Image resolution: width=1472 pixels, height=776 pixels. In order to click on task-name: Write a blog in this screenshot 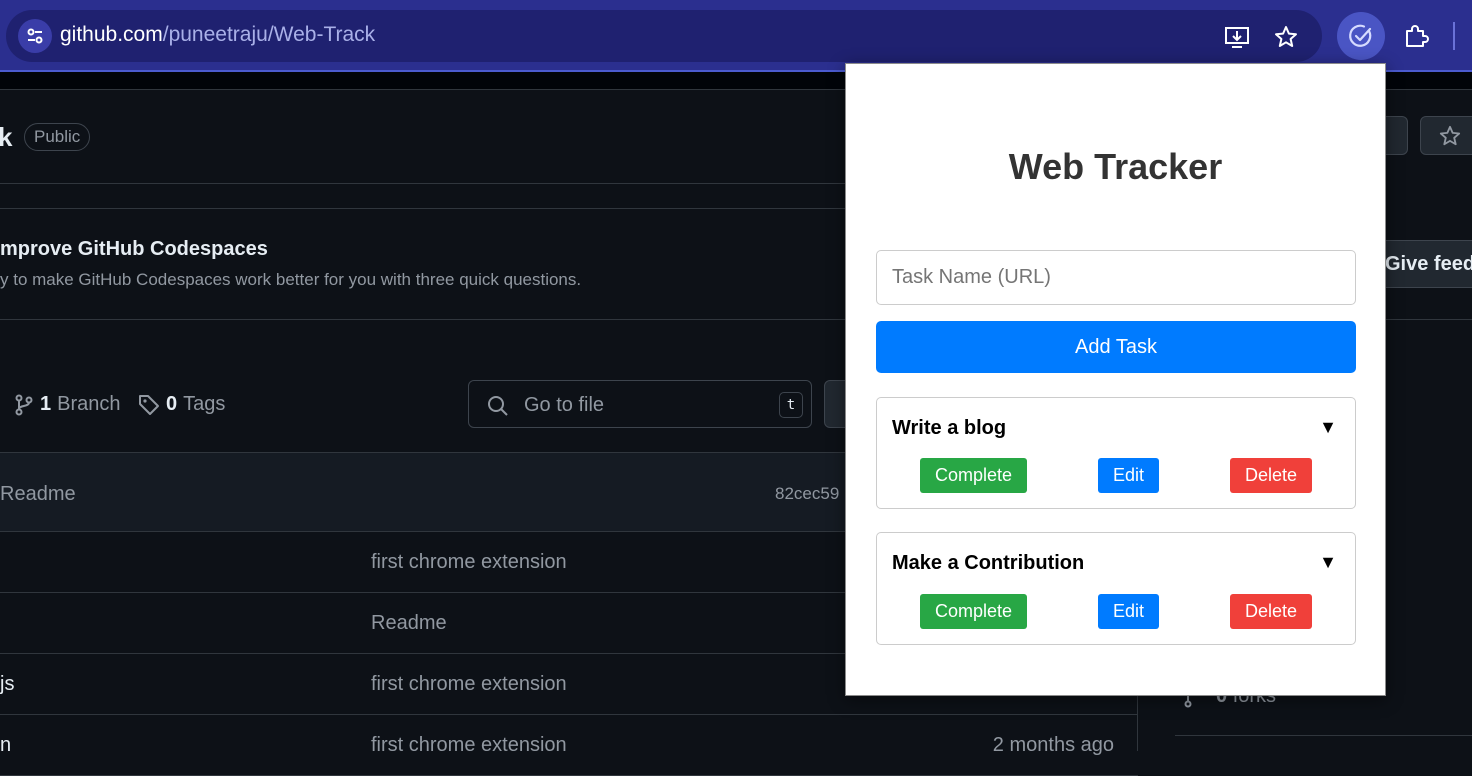, I will do `click(949, 428)`.